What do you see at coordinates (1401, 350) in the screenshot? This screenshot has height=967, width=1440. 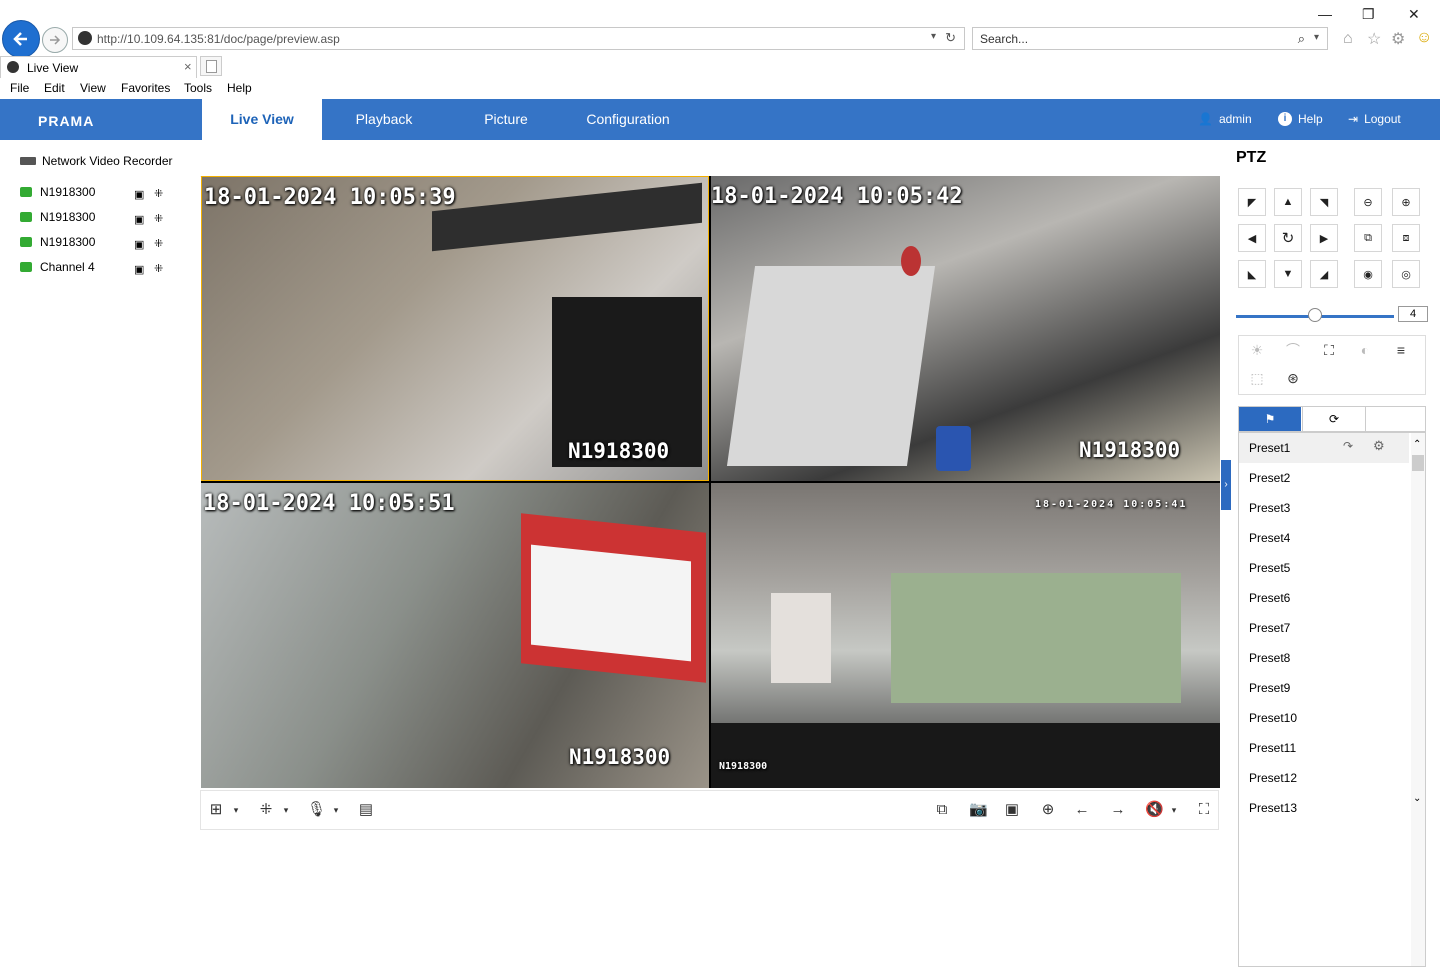 I see `menu-icon: ≡` at bounding box center [1401, 350].